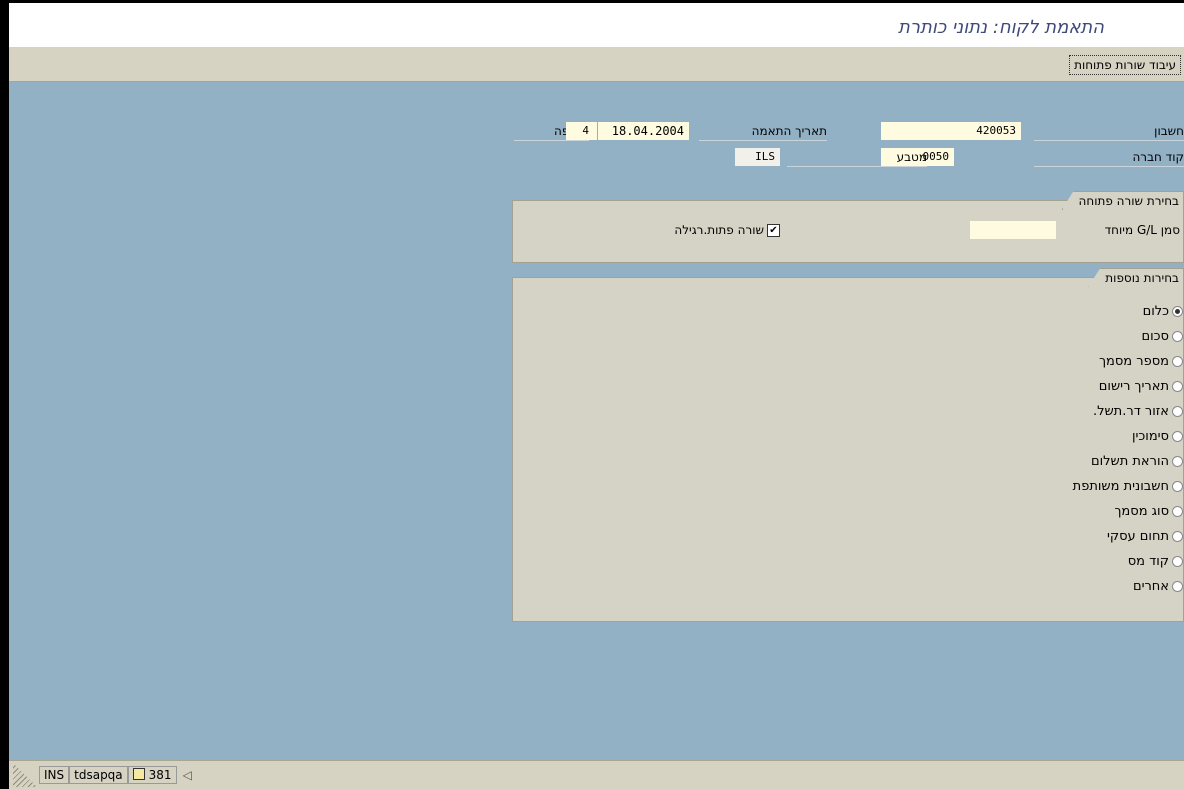 This screenshot has width=1184, height=789. Describe the element at coordinates (1148, 561) in the screenshot. I see `radio-option-label: קוד מס` at that location.